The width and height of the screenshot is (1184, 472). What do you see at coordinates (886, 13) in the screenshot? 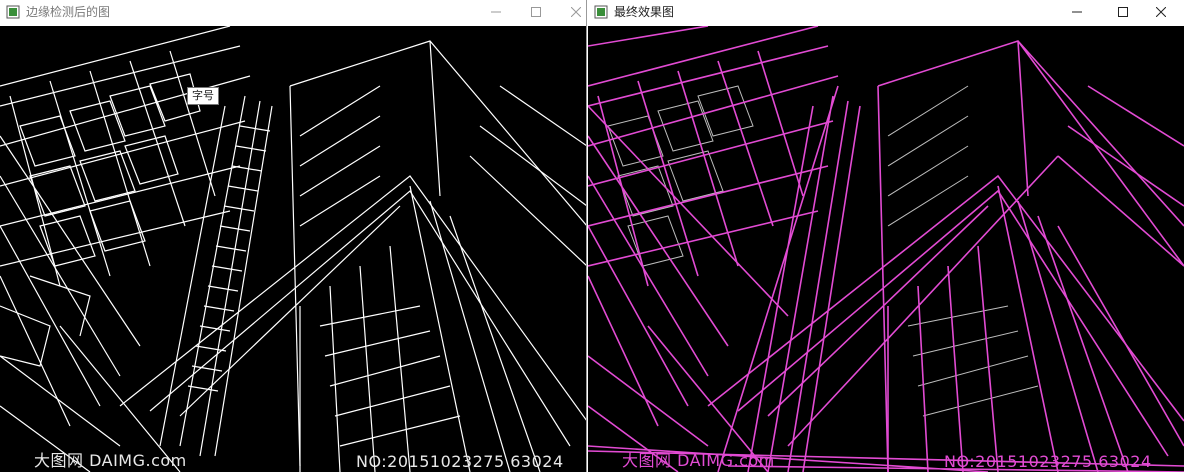
I see `titlebar: 最终效果图` at bounding box center [886, 13].